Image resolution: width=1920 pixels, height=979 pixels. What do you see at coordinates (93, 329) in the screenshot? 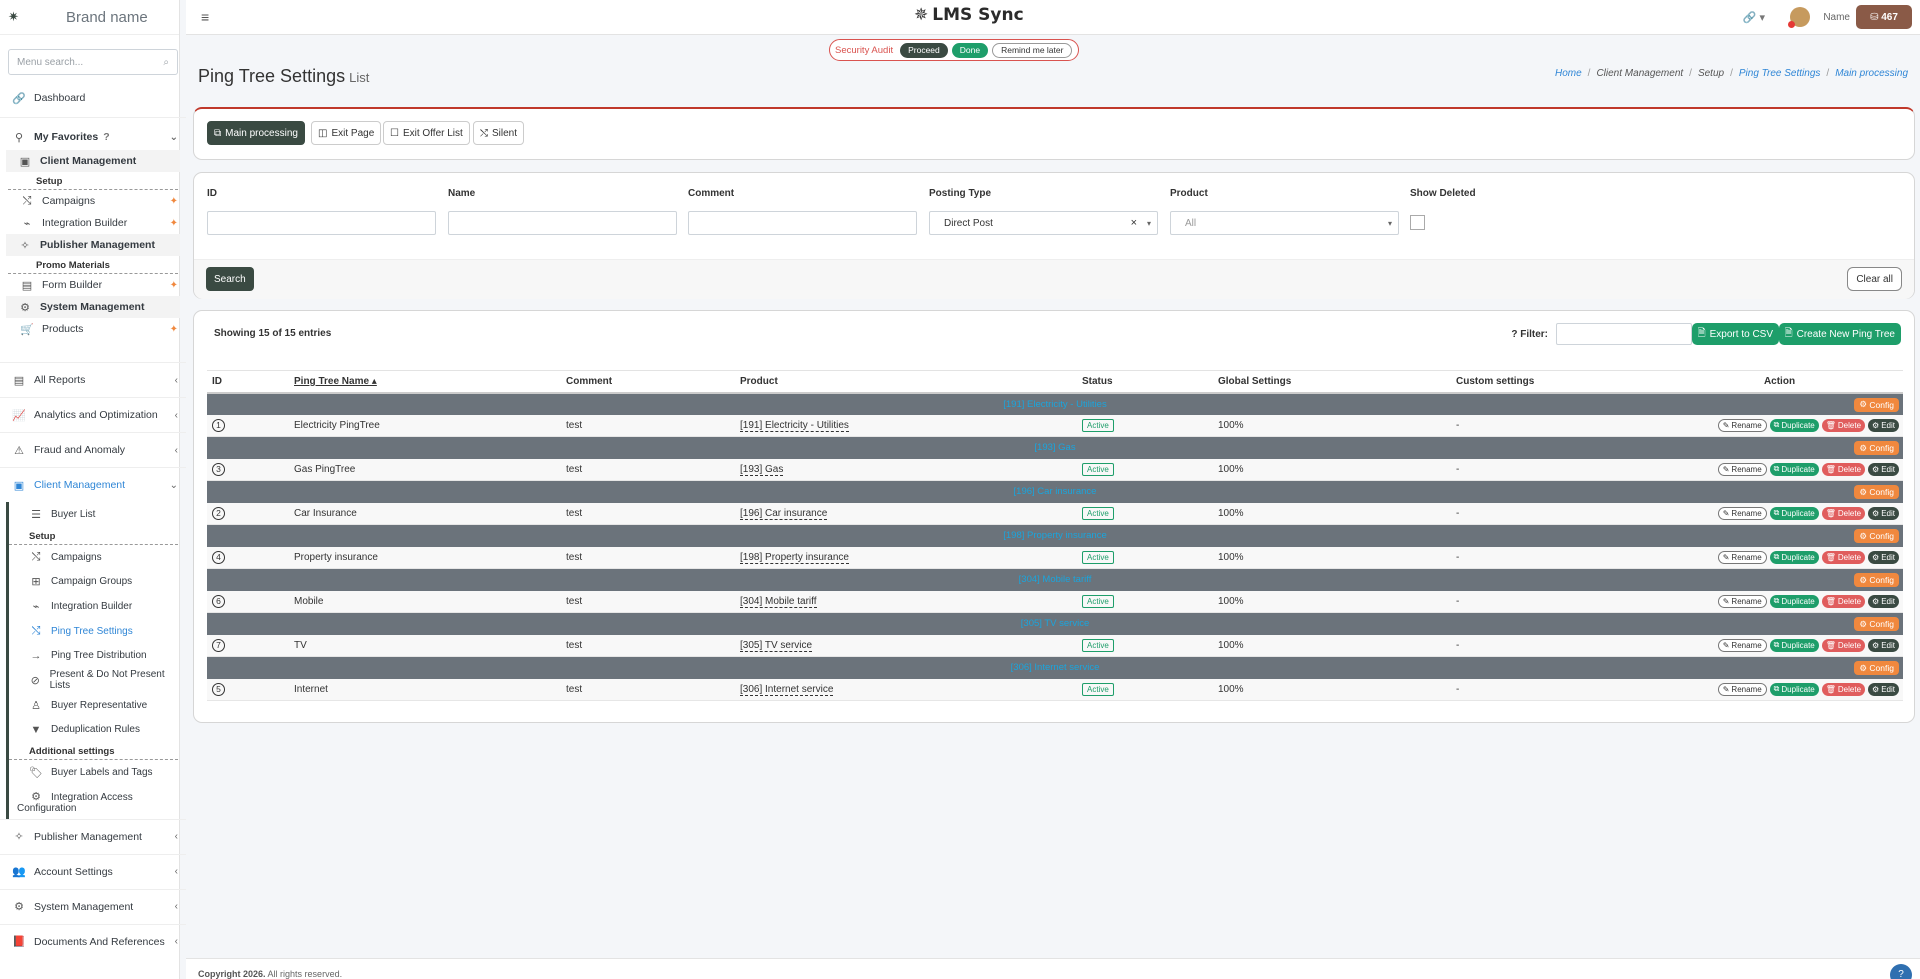
I see `fav-products: 🛒 Products ✦` at bounding box center [93, 329].